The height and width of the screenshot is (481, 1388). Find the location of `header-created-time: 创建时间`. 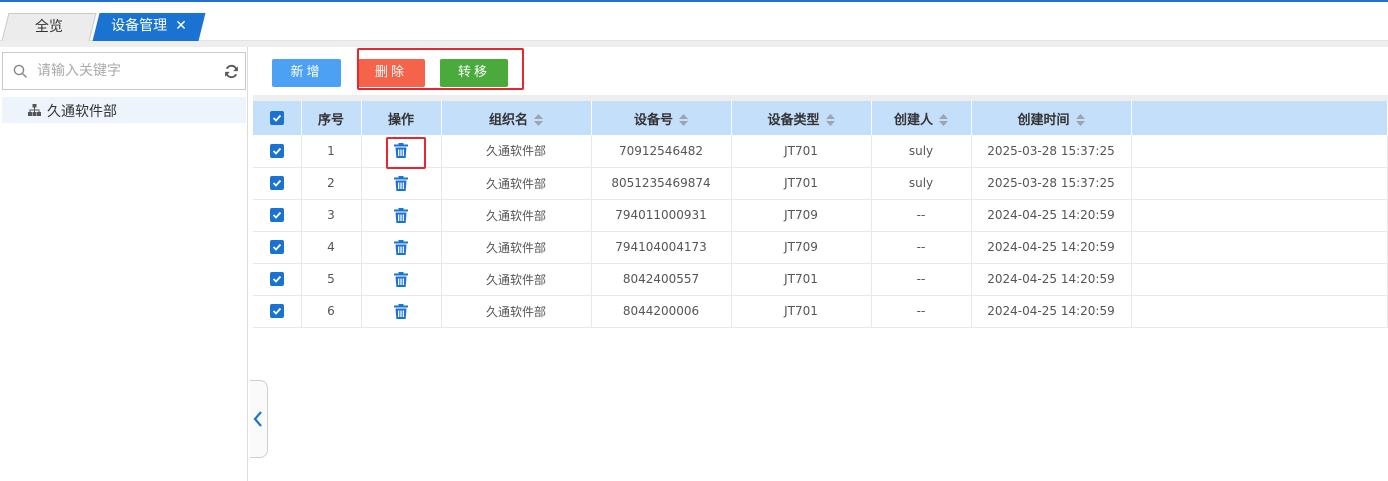

header-created-time: 创建时间 is located at coordinates (1051, 118).